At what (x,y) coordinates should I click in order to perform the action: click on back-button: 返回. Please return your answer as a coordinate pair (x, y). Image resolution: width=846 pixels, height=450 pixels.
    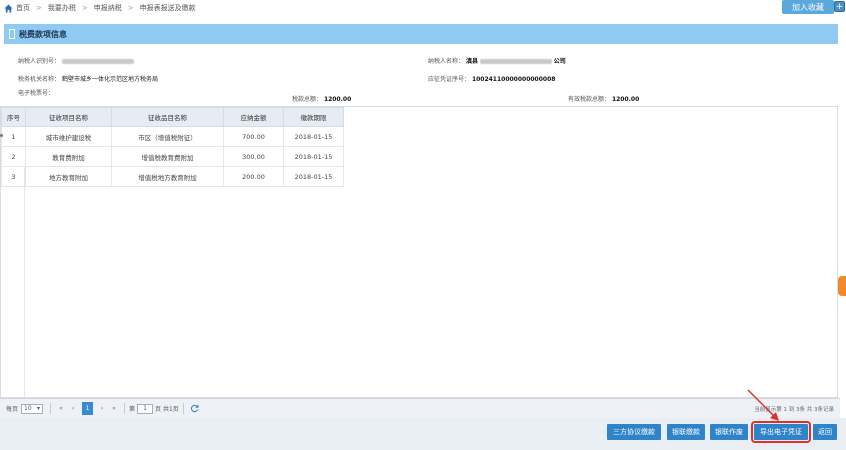
    Looking at the image, I should click on (825, 432).